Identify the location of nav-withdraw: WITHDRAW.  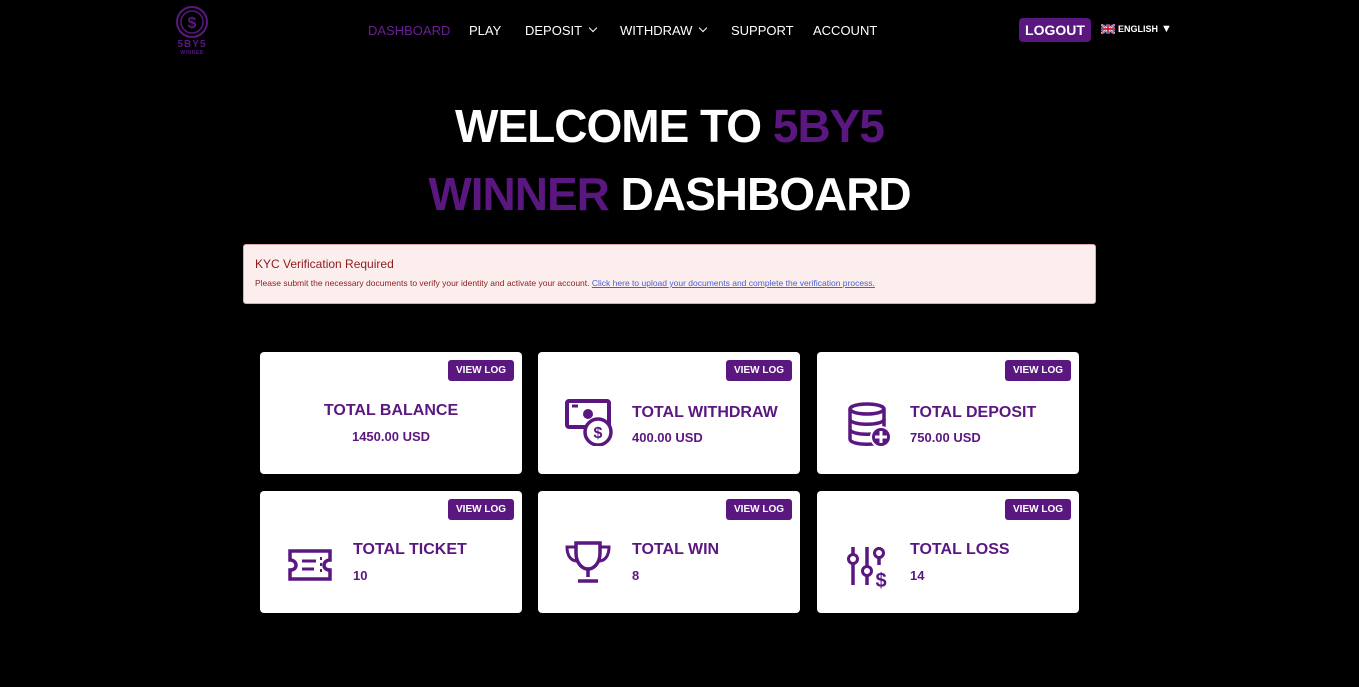
(675, 30).